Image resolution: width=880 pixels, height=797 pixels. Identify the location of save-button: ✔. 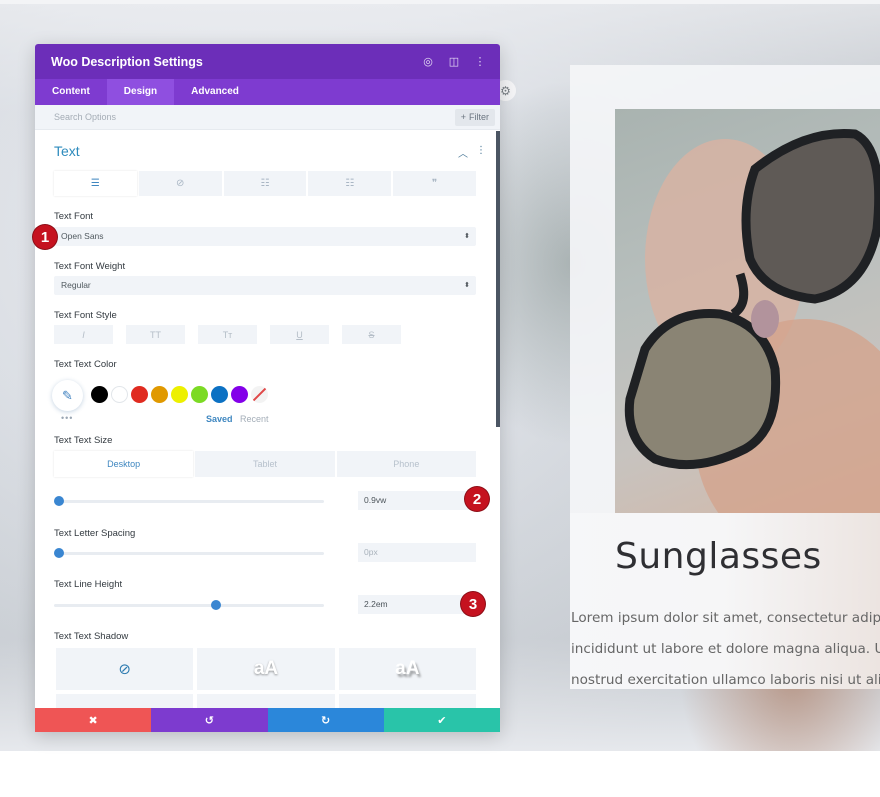
(441, 720).